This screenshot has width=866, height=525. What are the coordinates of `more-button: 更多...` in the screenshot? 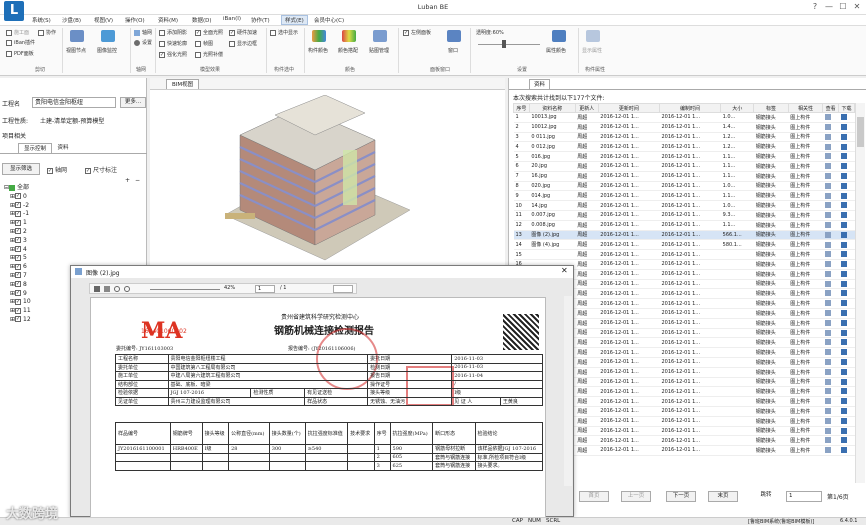 It's located at (133, 102).